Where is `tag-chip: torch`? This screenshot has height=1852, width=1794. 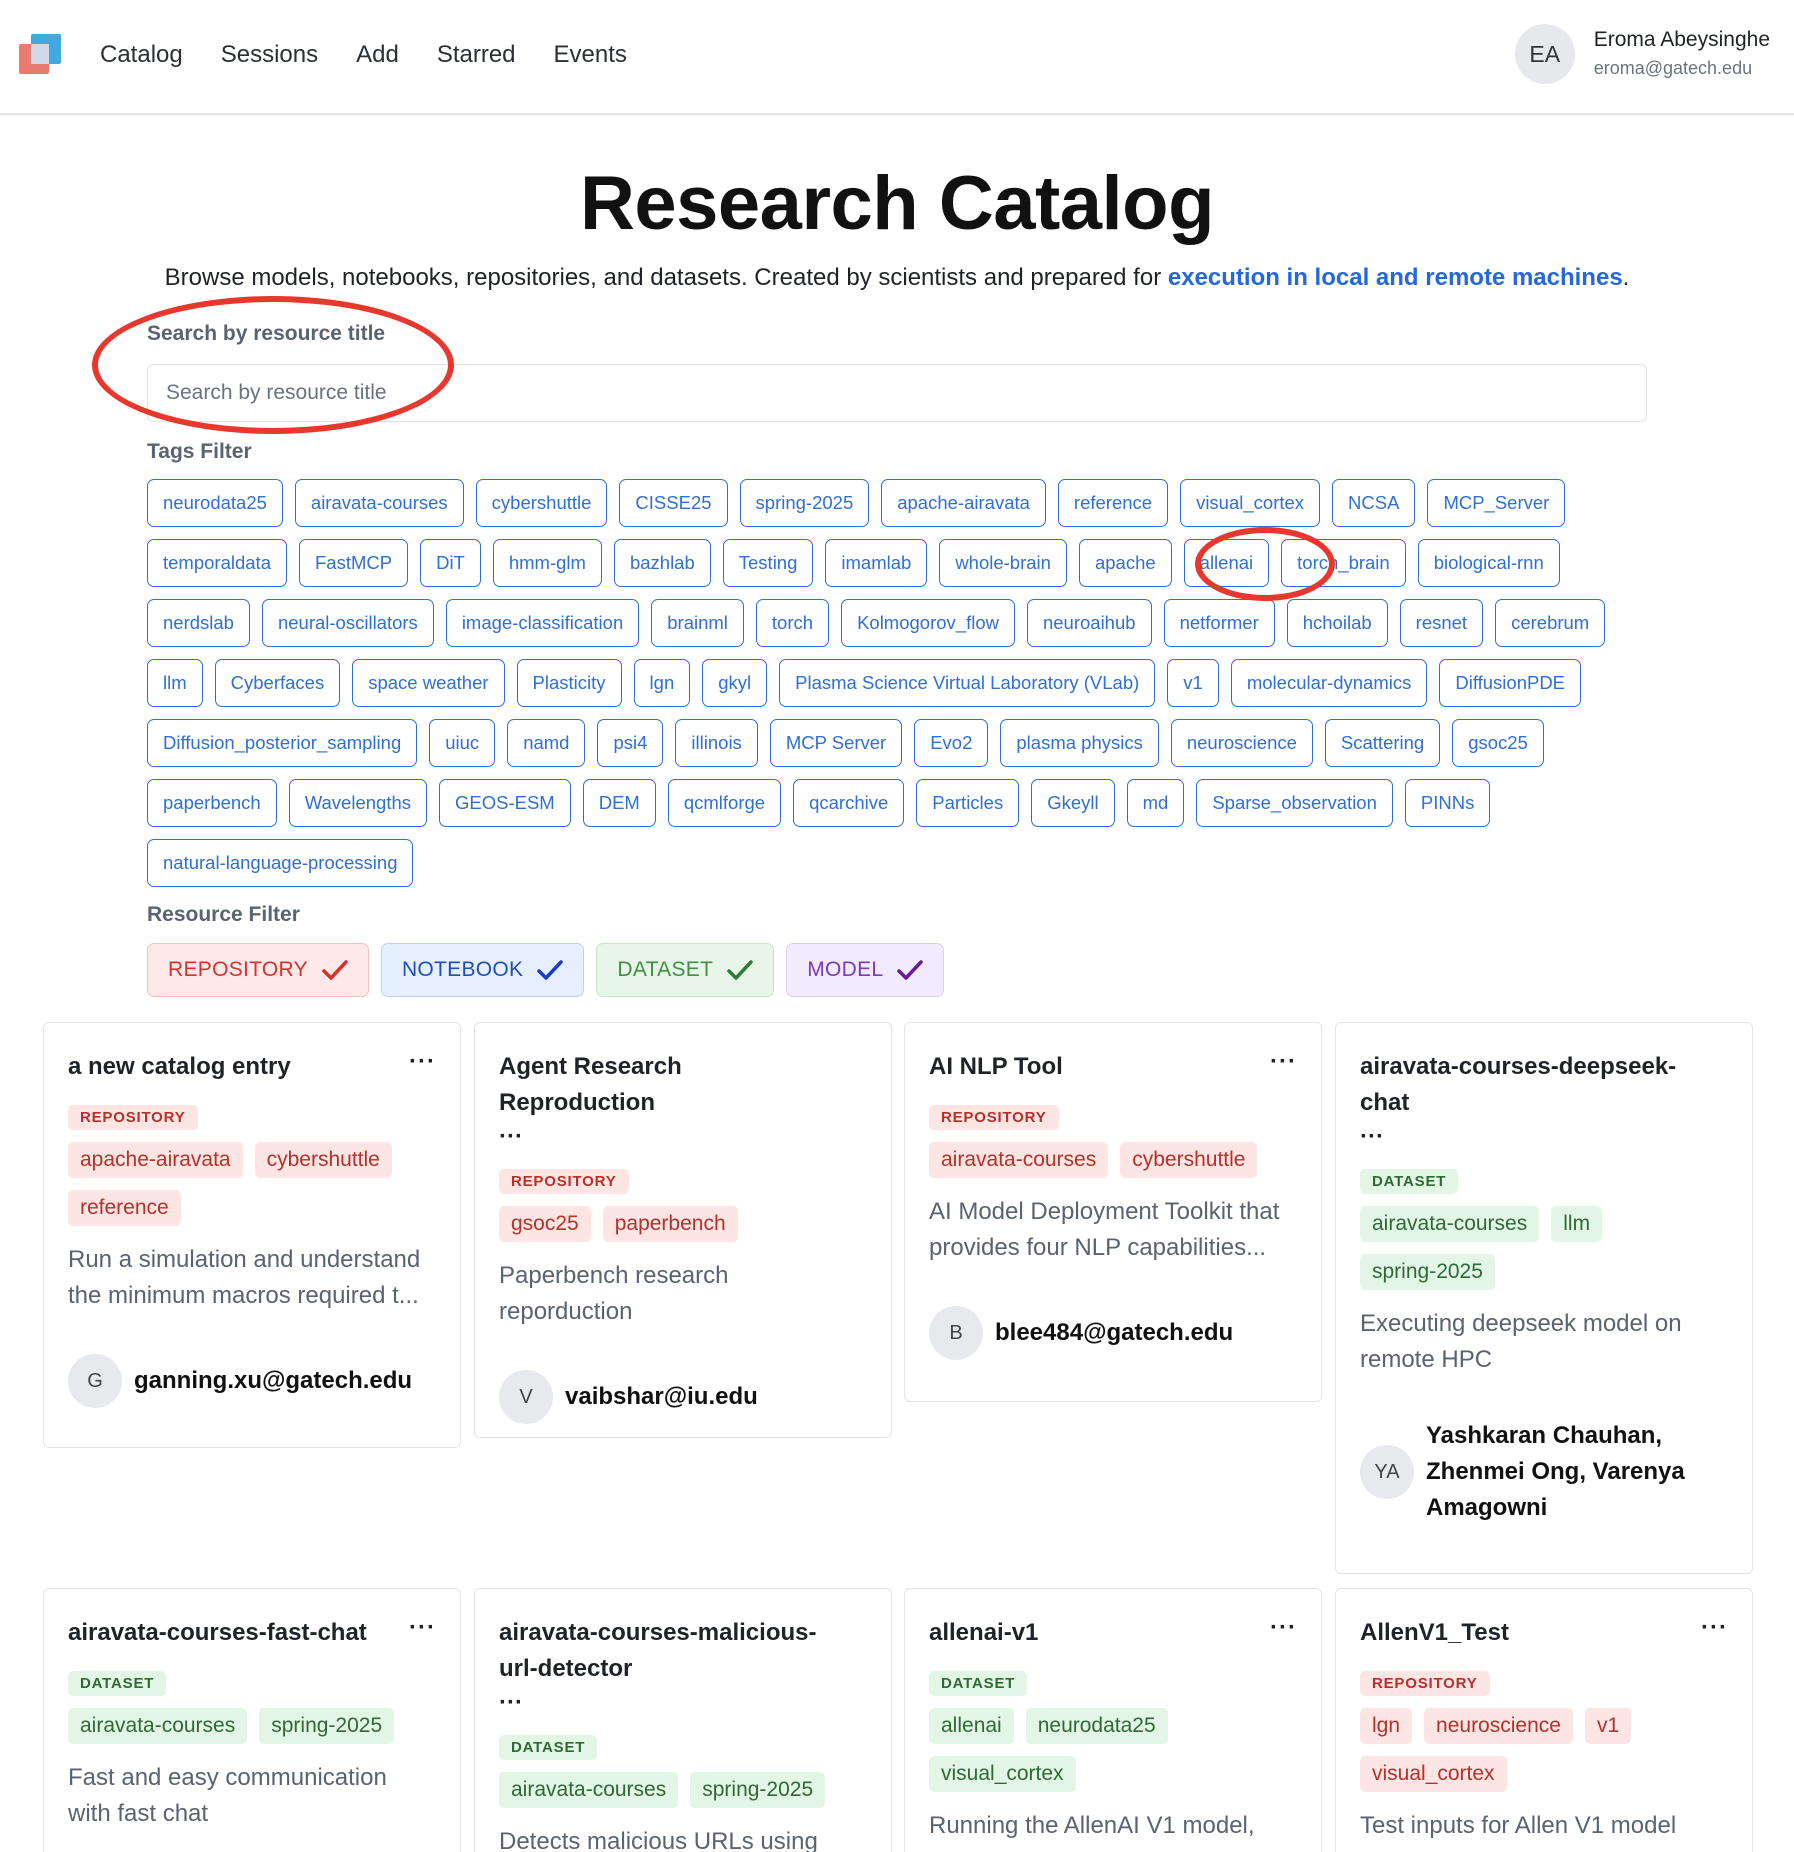
tag-chip: torch is located at coordinates (792, 623).